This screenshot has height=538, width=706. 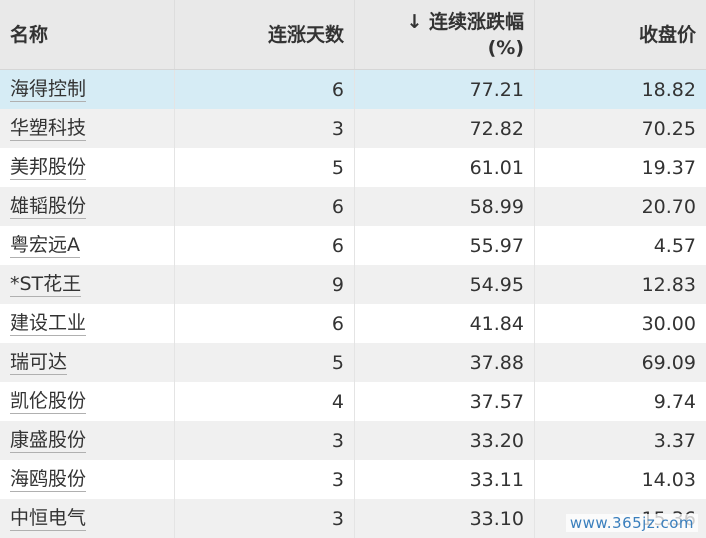 I want to click on cell-name: 华塑科技, so click(x=87, y=128).